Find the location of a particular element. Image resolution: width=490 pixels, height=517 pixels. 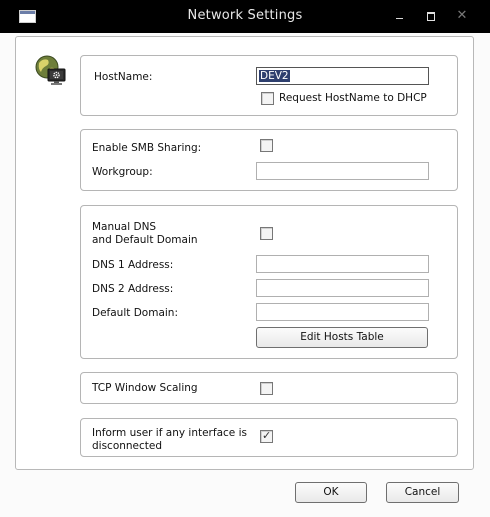

workgroup-label: Workgroup: is located at coordinates (122, 172).